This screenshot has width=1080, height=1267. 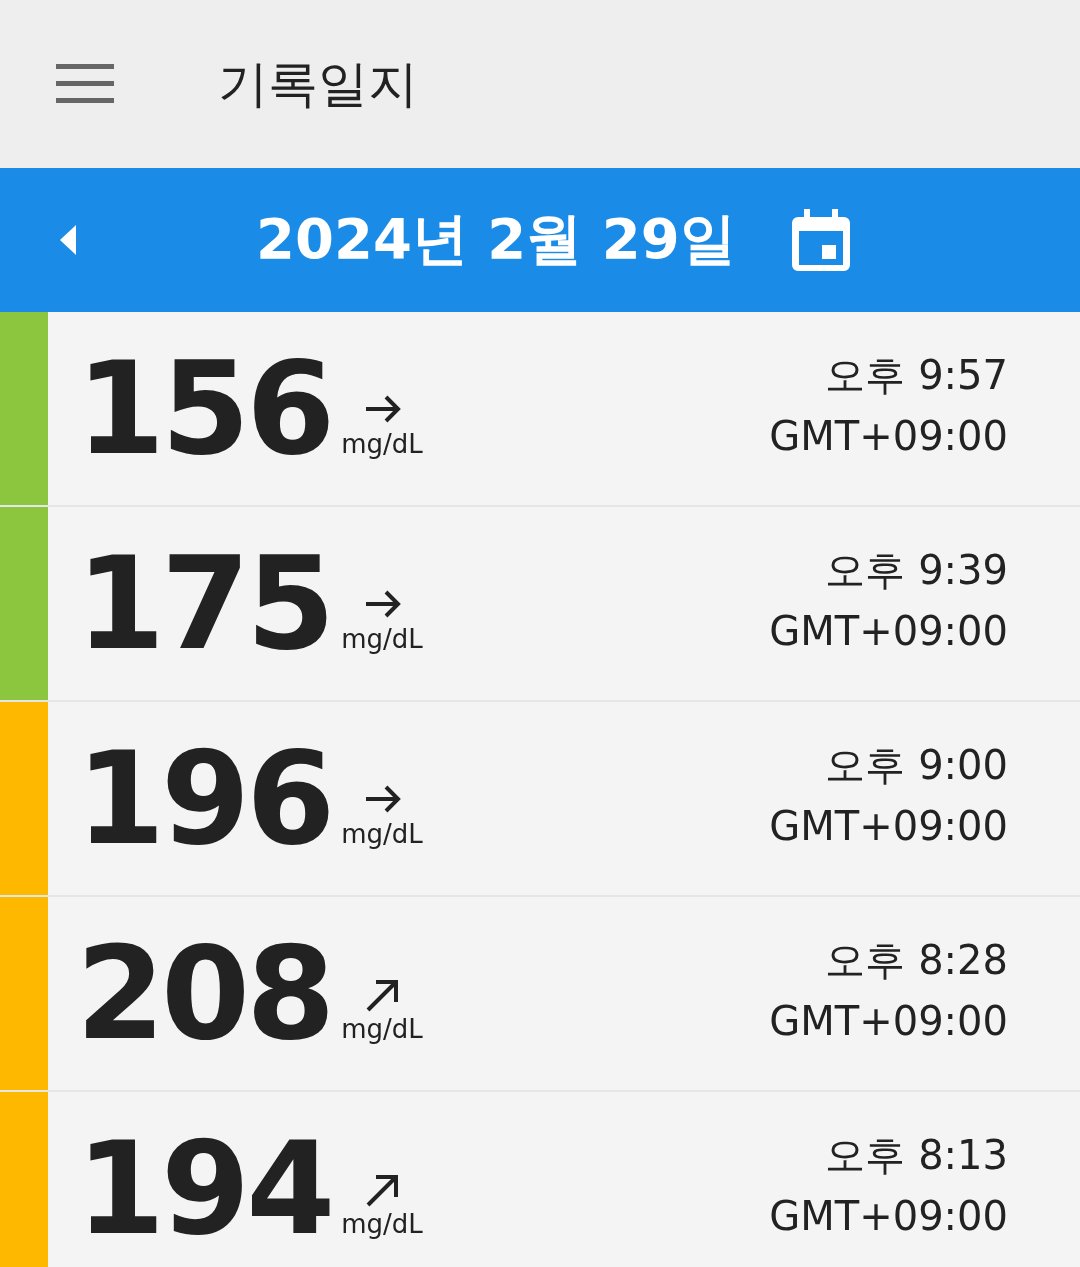 I want to click on glucose-value: 175, so click(x=204, y=603).